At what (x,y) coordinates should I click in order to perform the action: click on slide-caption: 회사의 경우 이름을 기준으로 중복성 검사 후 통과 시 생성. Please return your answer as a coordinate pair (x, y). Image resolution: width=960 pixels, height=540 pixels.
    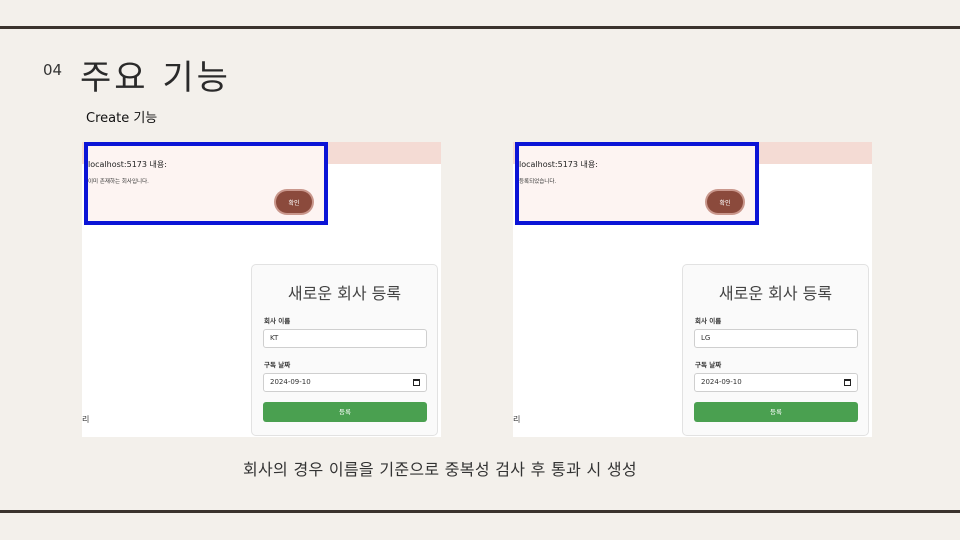
    Looking at the image, I should click on (440, 469).